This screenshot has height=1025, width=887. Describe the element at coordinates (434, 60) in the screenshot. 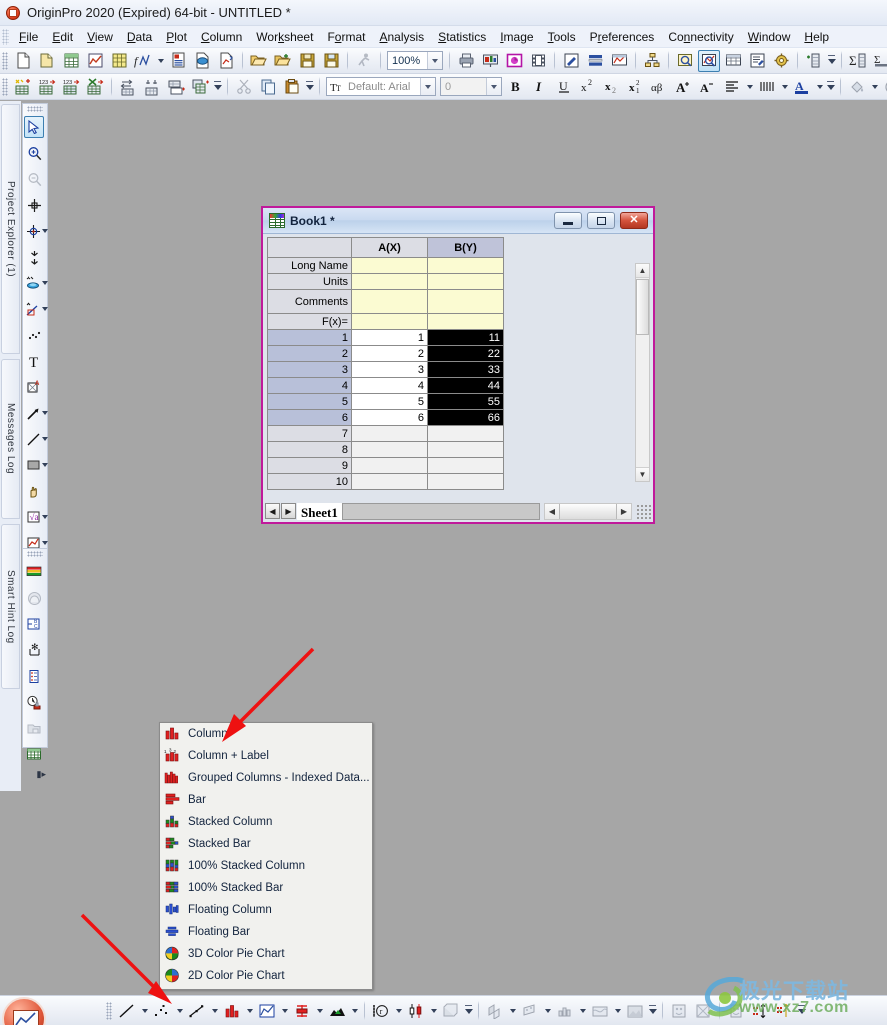

I see `zoom-dropdown-icon` at that location.